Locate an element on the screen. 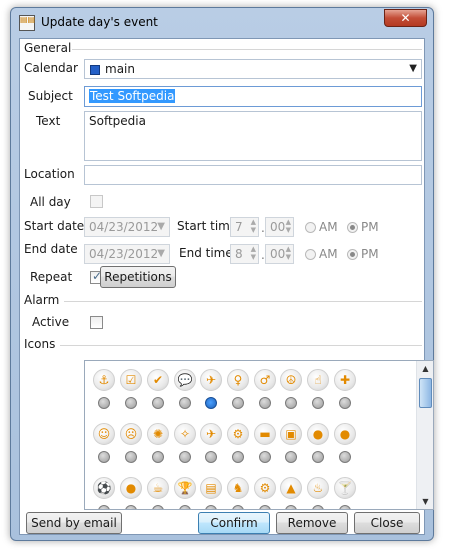 This screenshot has height=560, width=454. start-minute-spinner: 00 ▲ ▼ is located at coordinates (279, 227).